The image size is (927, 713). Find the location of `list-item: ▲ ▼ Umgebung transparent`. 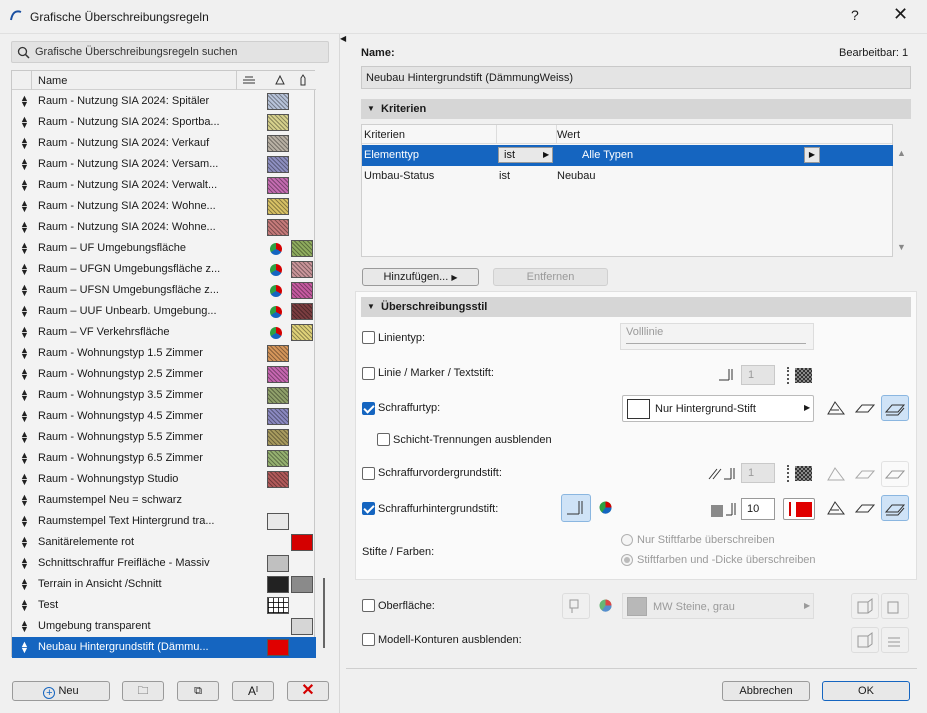

list-item: ▲ ▼ Umgebung transparent is located at coordinates (164, 626).